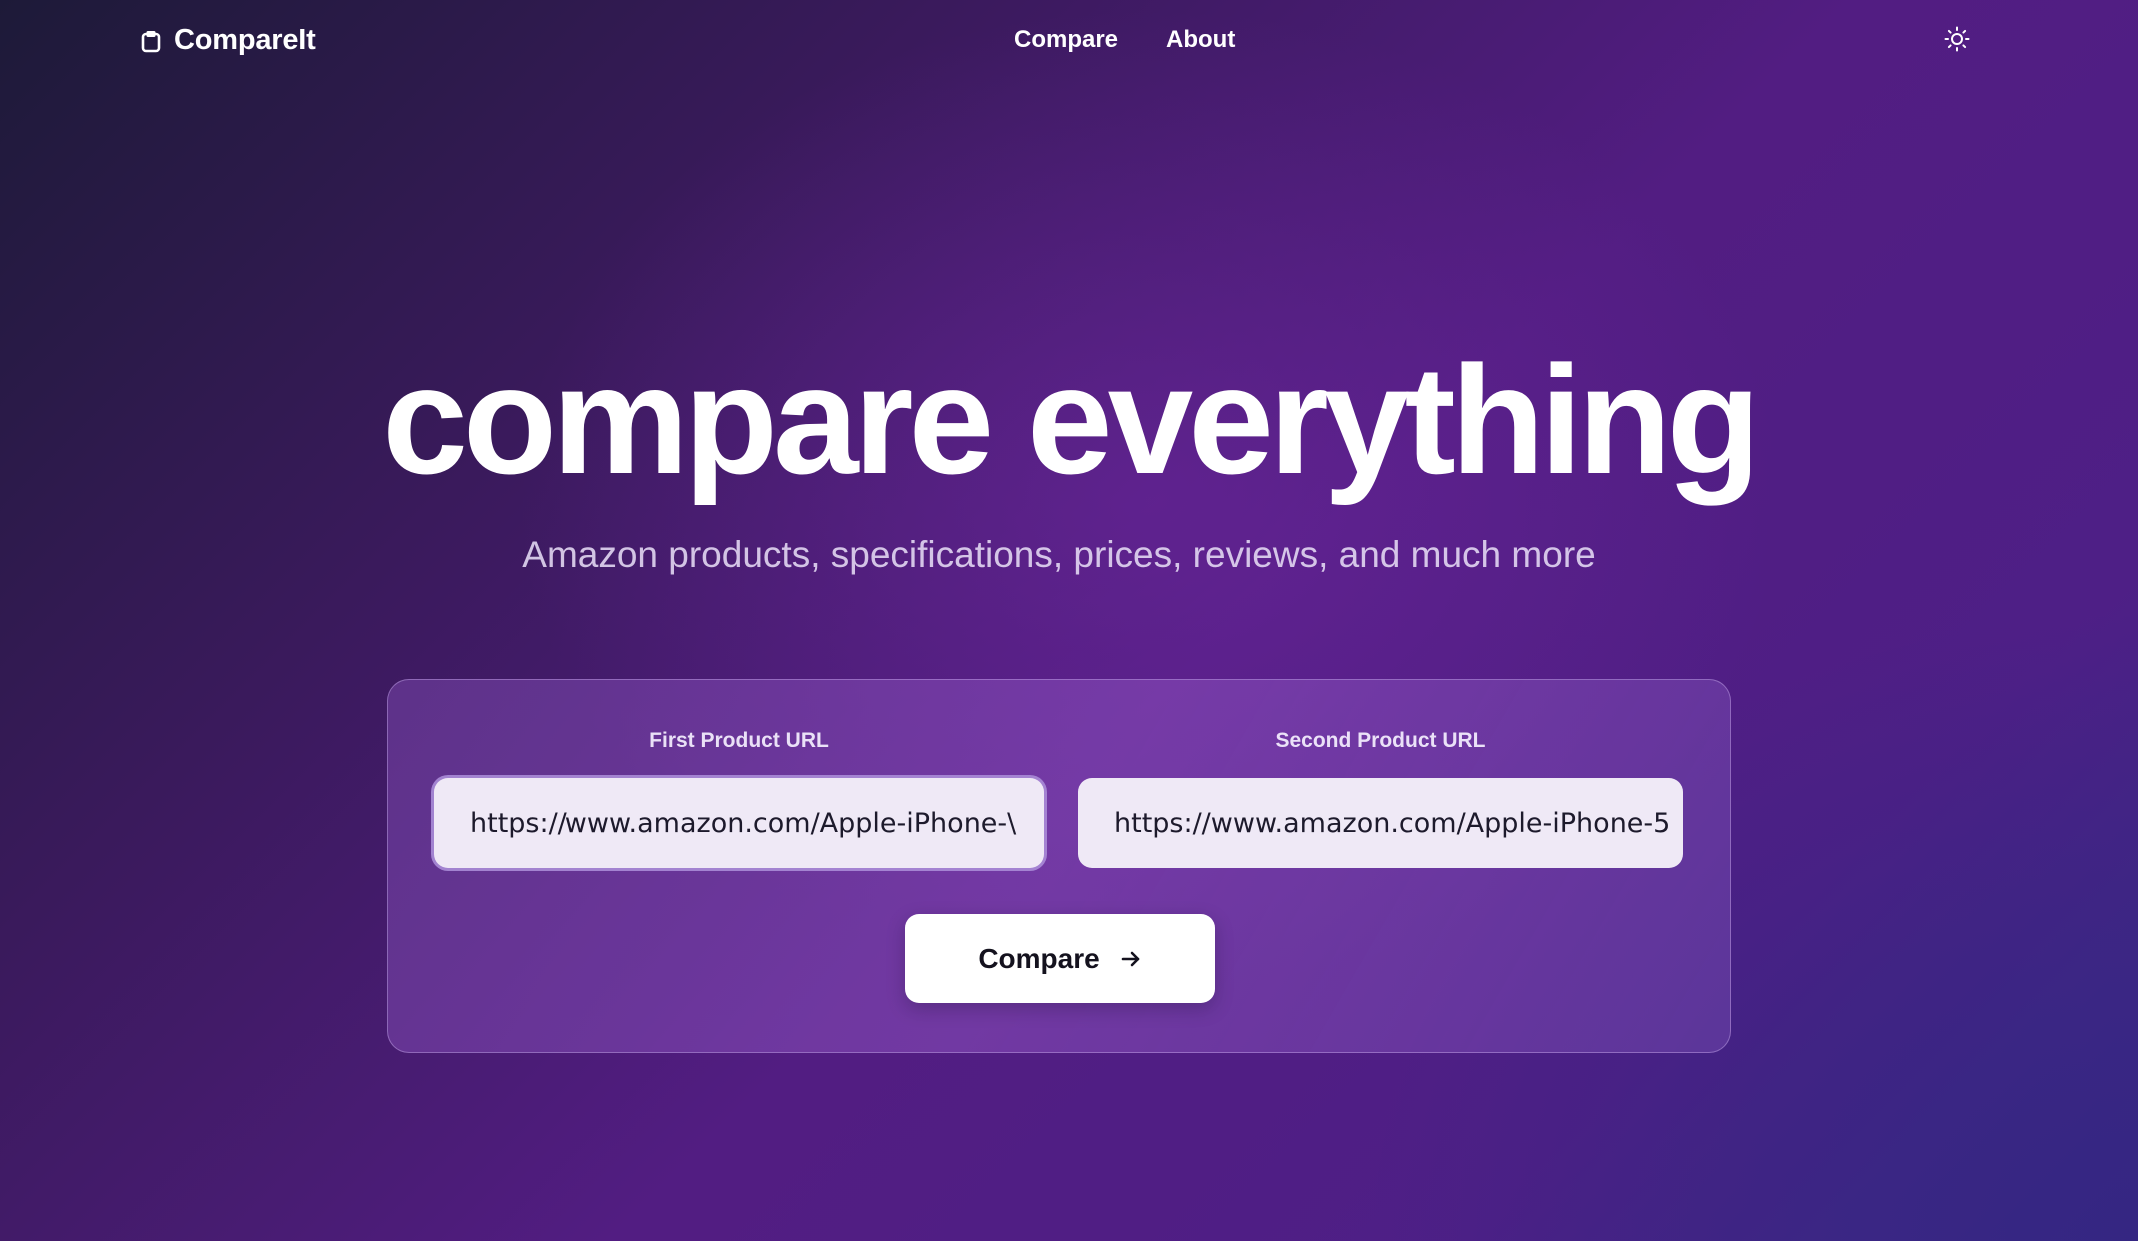 The image size is (2138, 1241). I want to click on first-product-url-input: https://www.amazon.com/Apple-iPhone-\, so click(739, 823).